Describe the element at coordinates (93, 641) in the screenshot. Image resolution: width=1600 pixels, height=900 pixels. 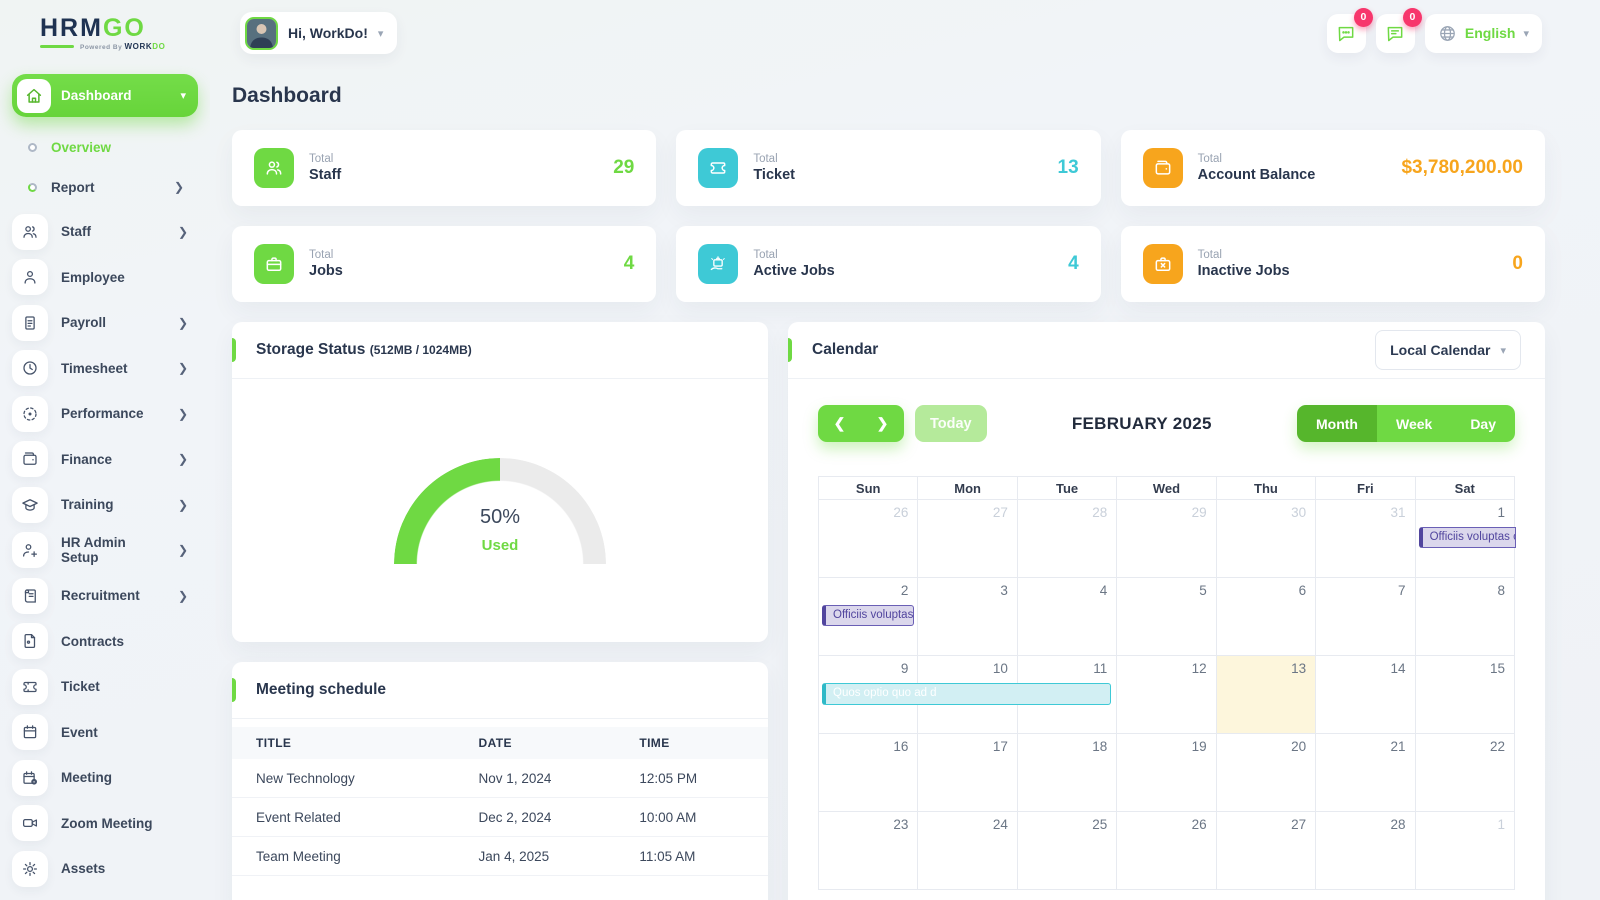
I see `sidebar-item-label: Contracts` at that location.